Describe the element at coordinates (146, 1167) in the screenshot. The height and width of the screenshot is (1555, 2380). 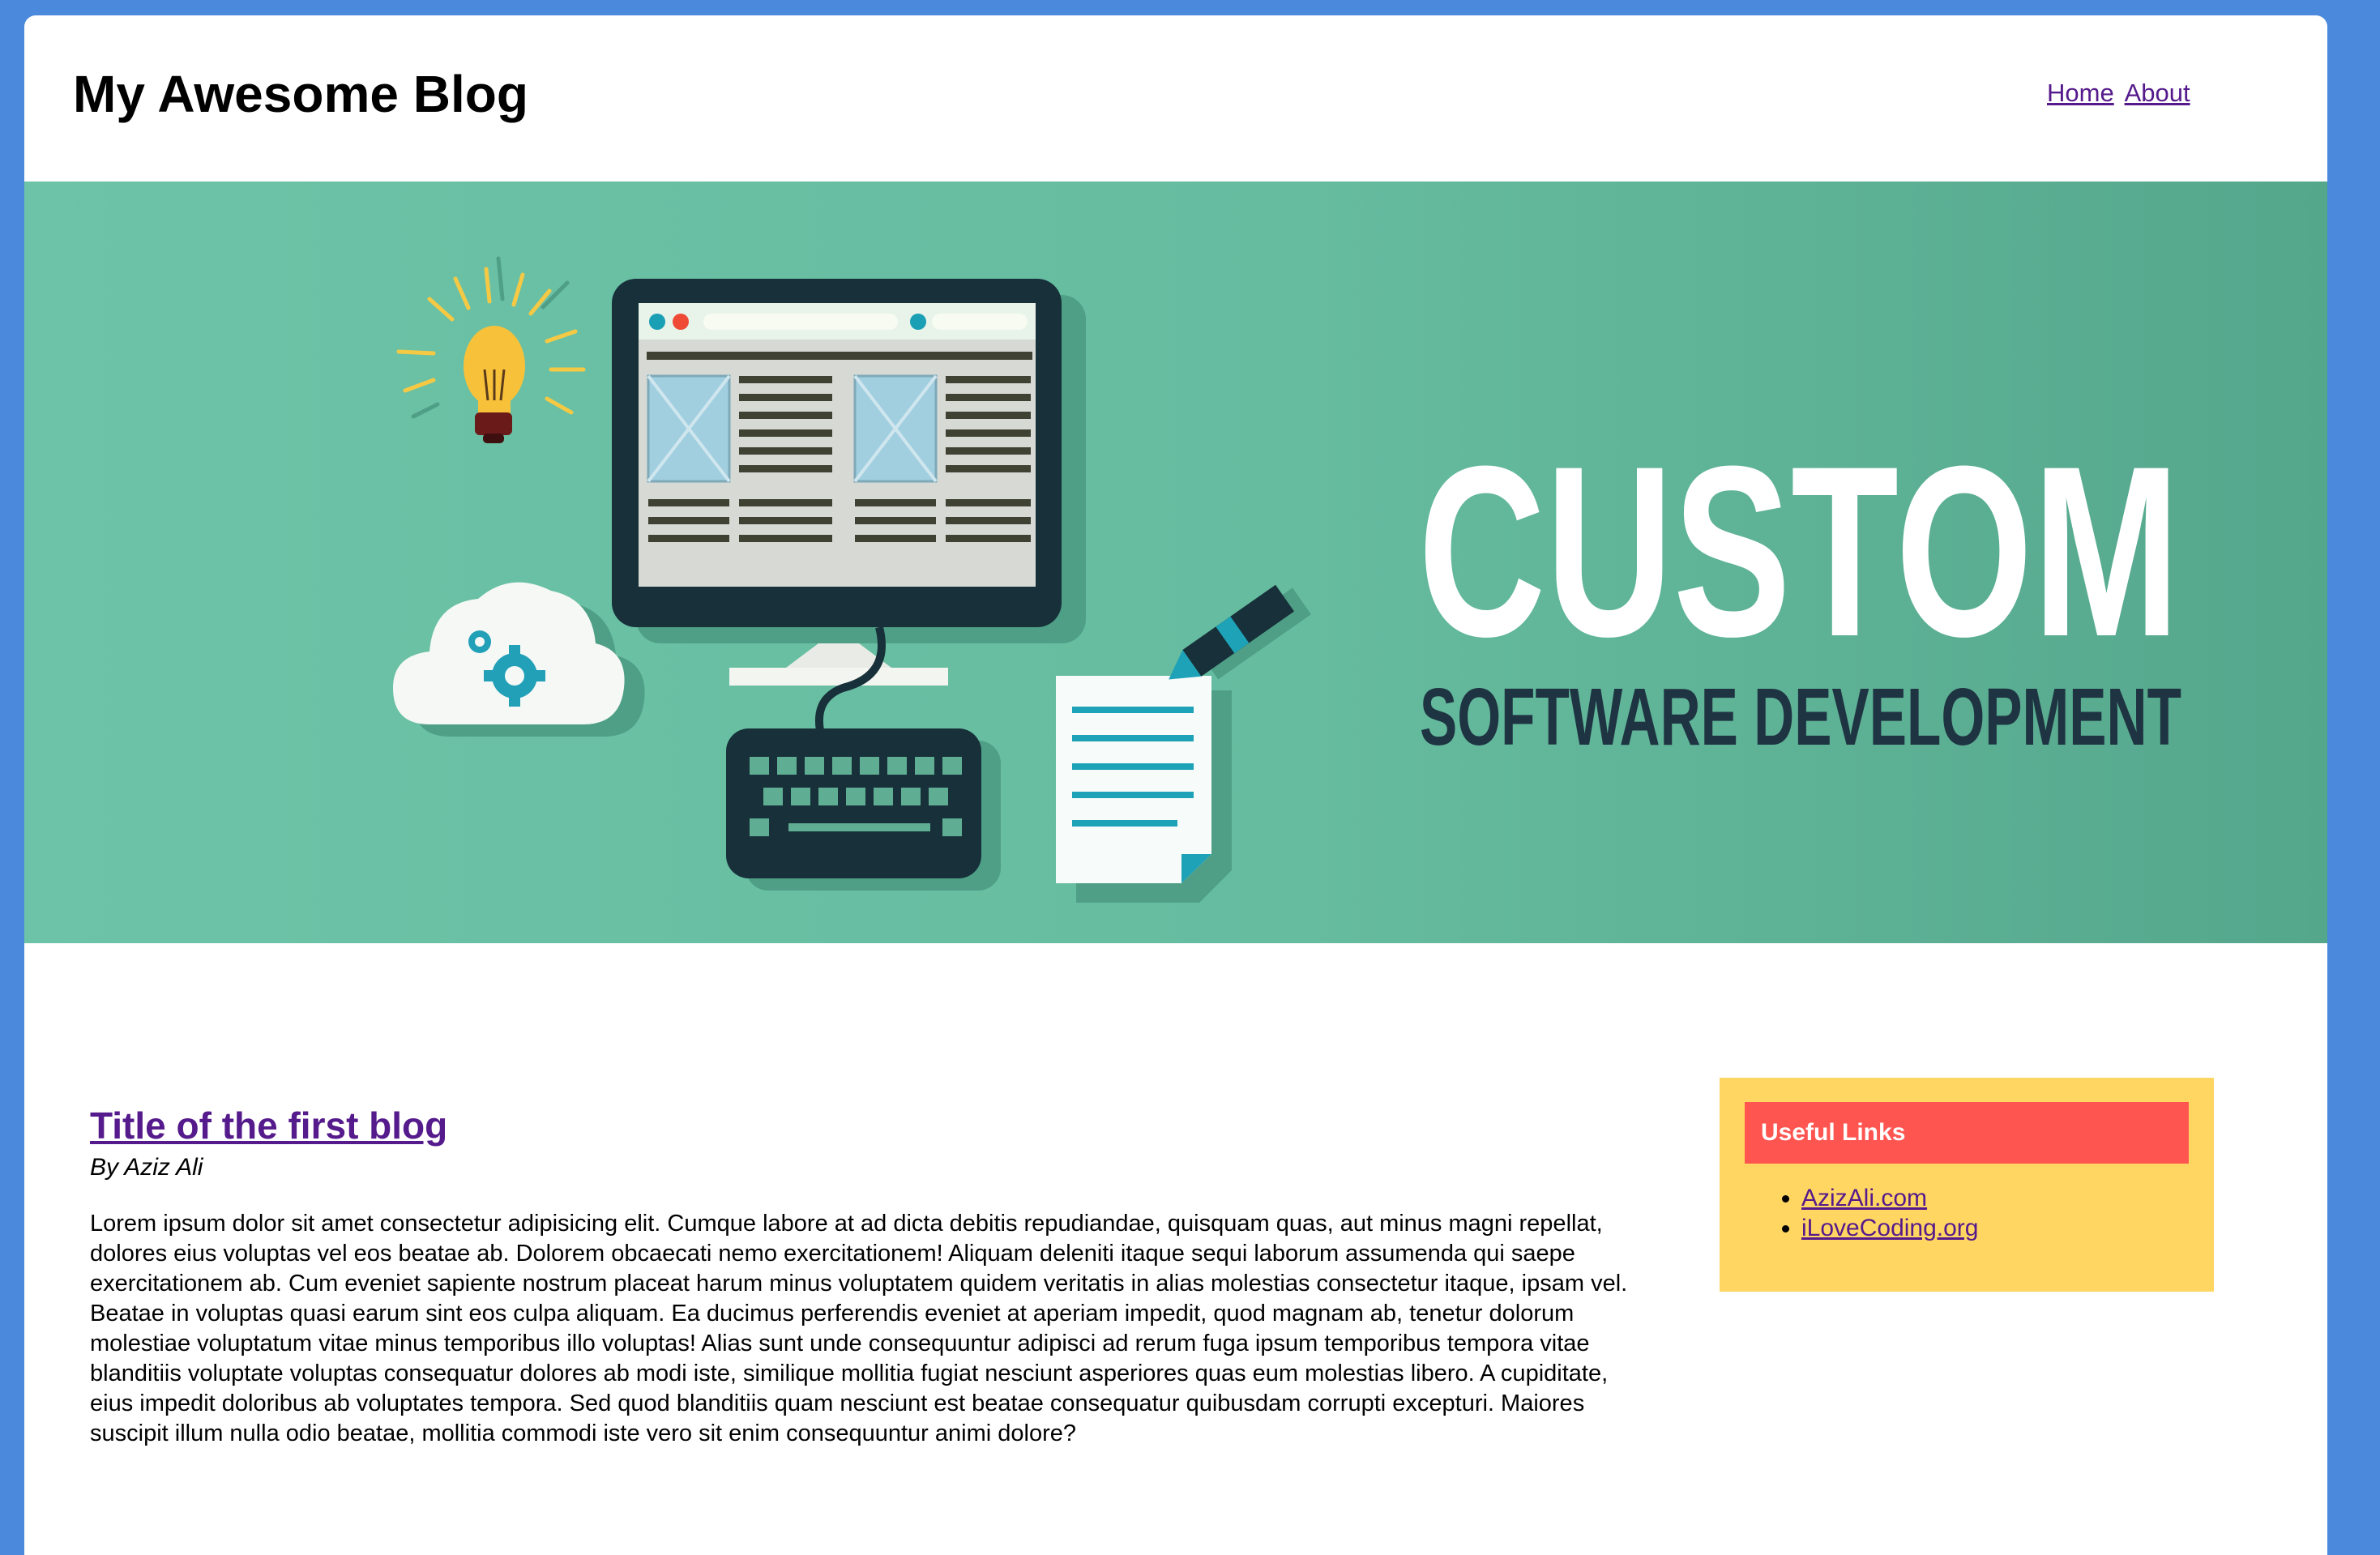
I see `post-author: By Aziz Ali` at that location.